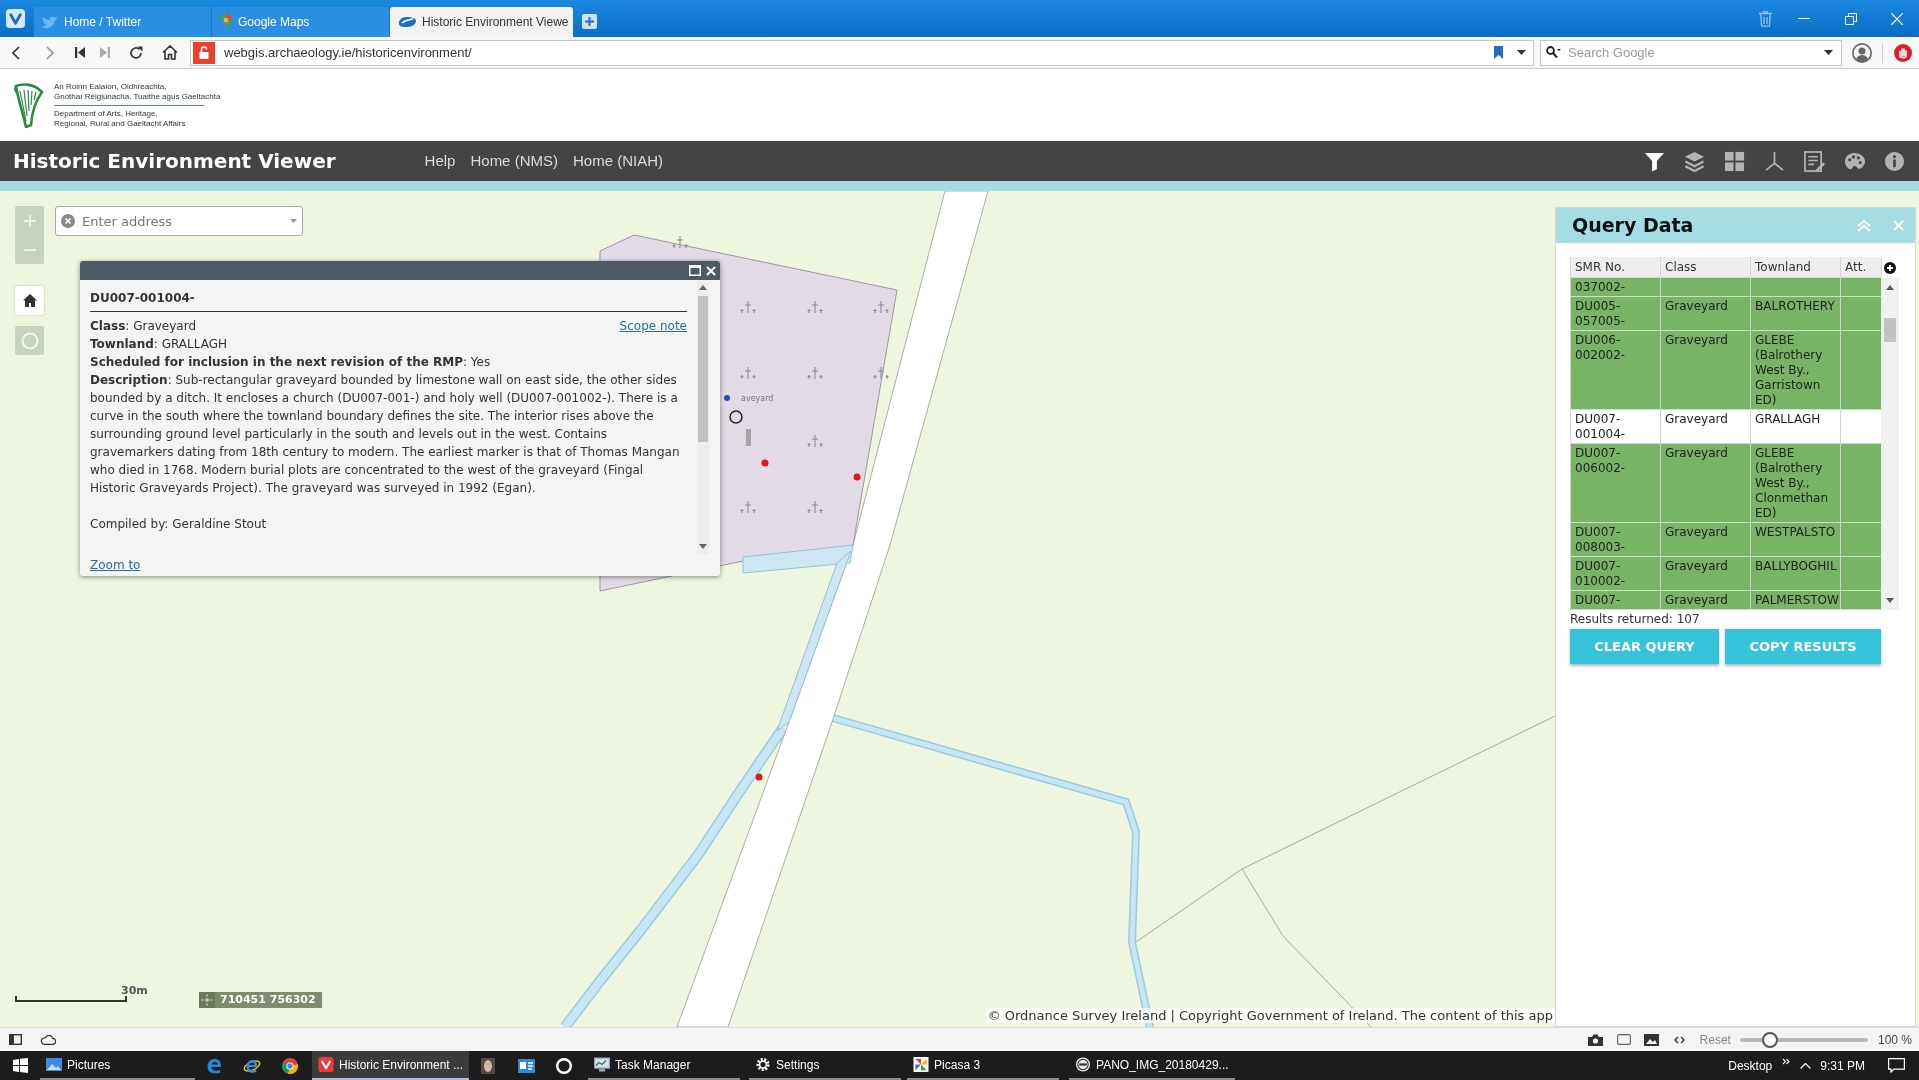 The image size is (1919, 1080). I want to click on address-search-field: Enter address, so click(179, 221).